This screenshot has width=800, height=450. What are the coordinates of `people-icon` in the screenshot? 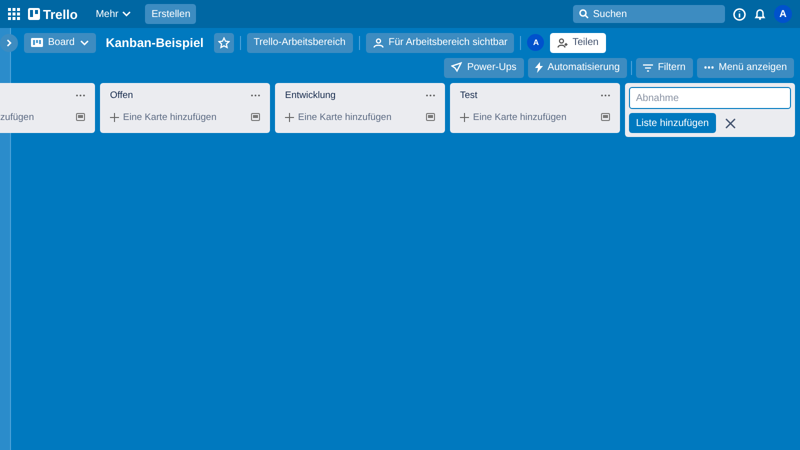 It's located at (378, 43).